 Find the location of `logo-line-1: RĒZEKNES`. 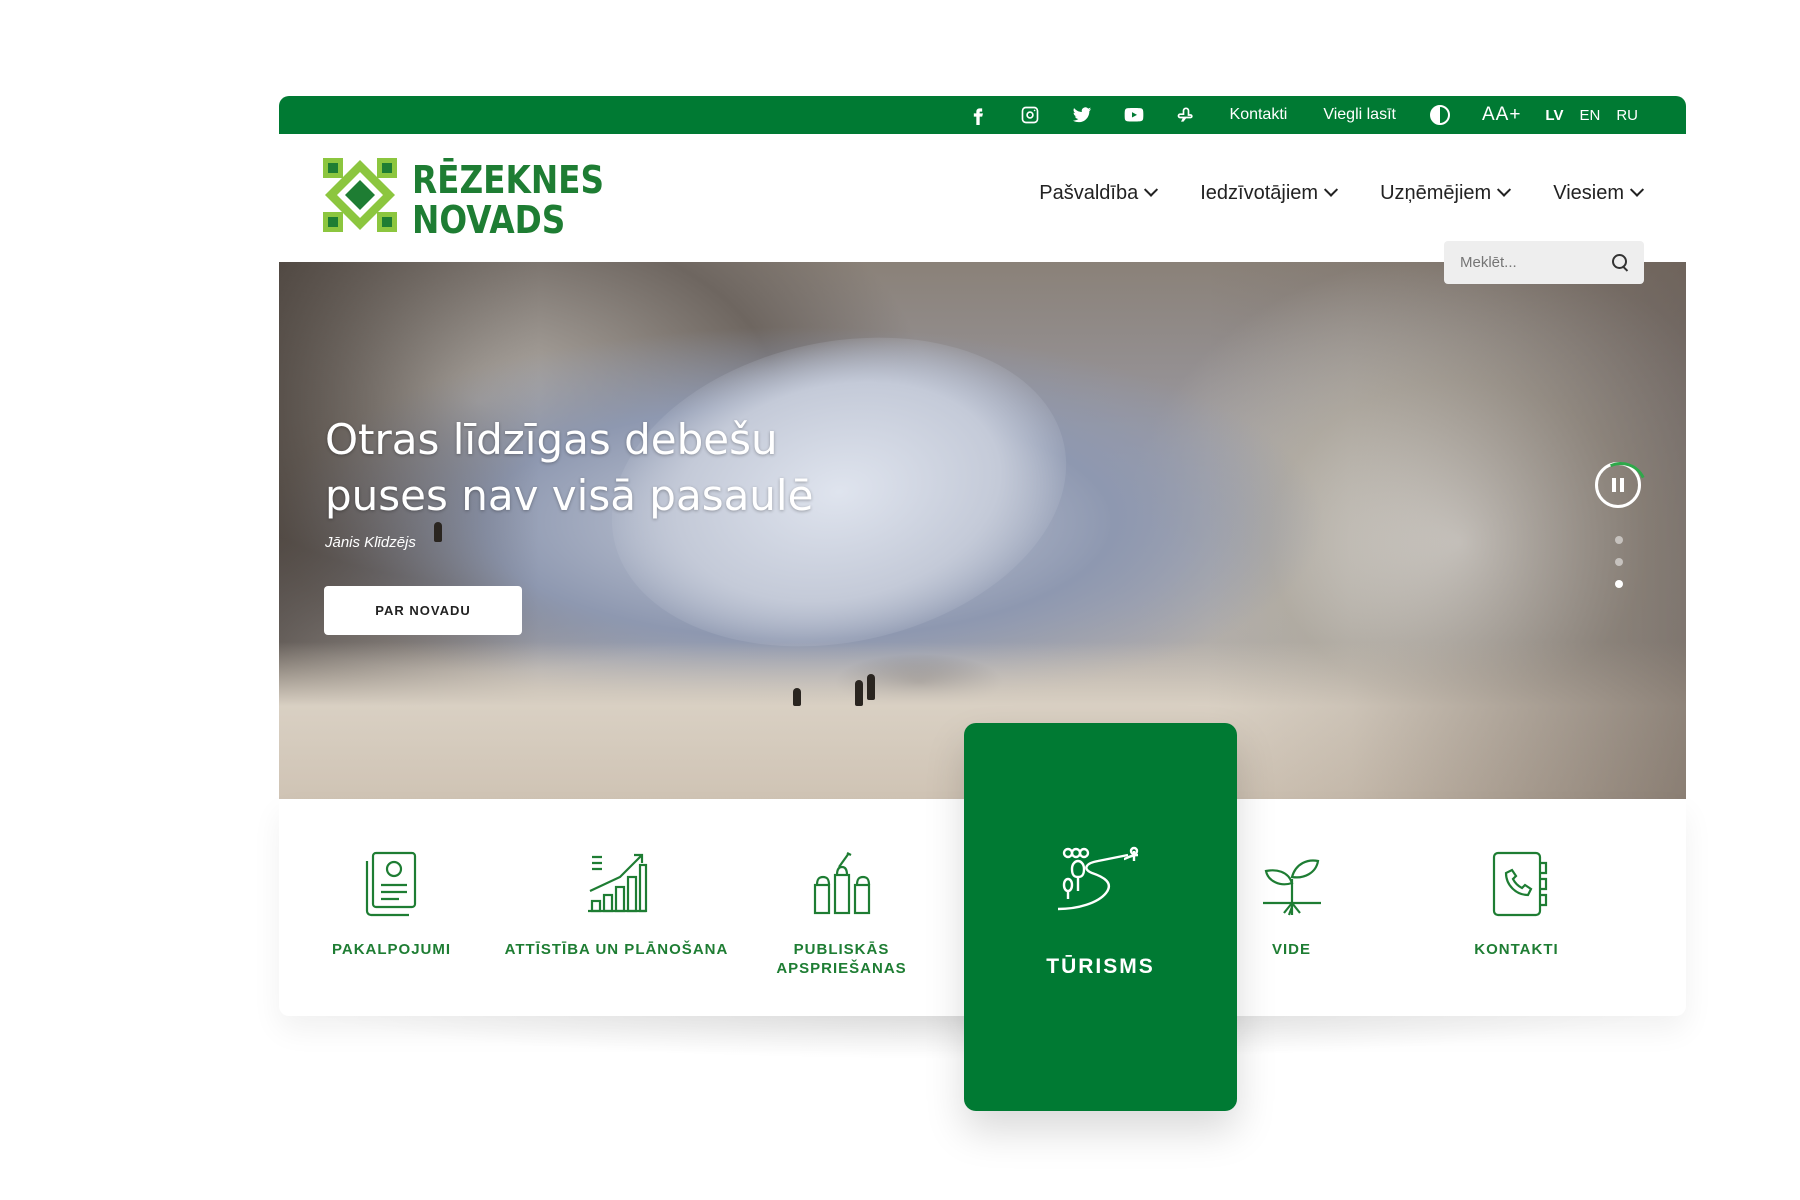

logo-line-1: RĒZEKNES is located at coordinates (508, 180).